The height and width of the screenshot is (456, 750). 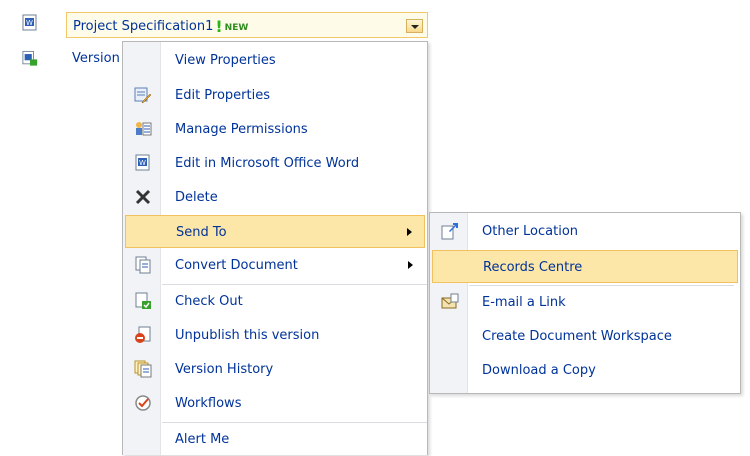 I want to click on menu-item-manage-permissions: Manage Permissions, so click(x=275, y=129).